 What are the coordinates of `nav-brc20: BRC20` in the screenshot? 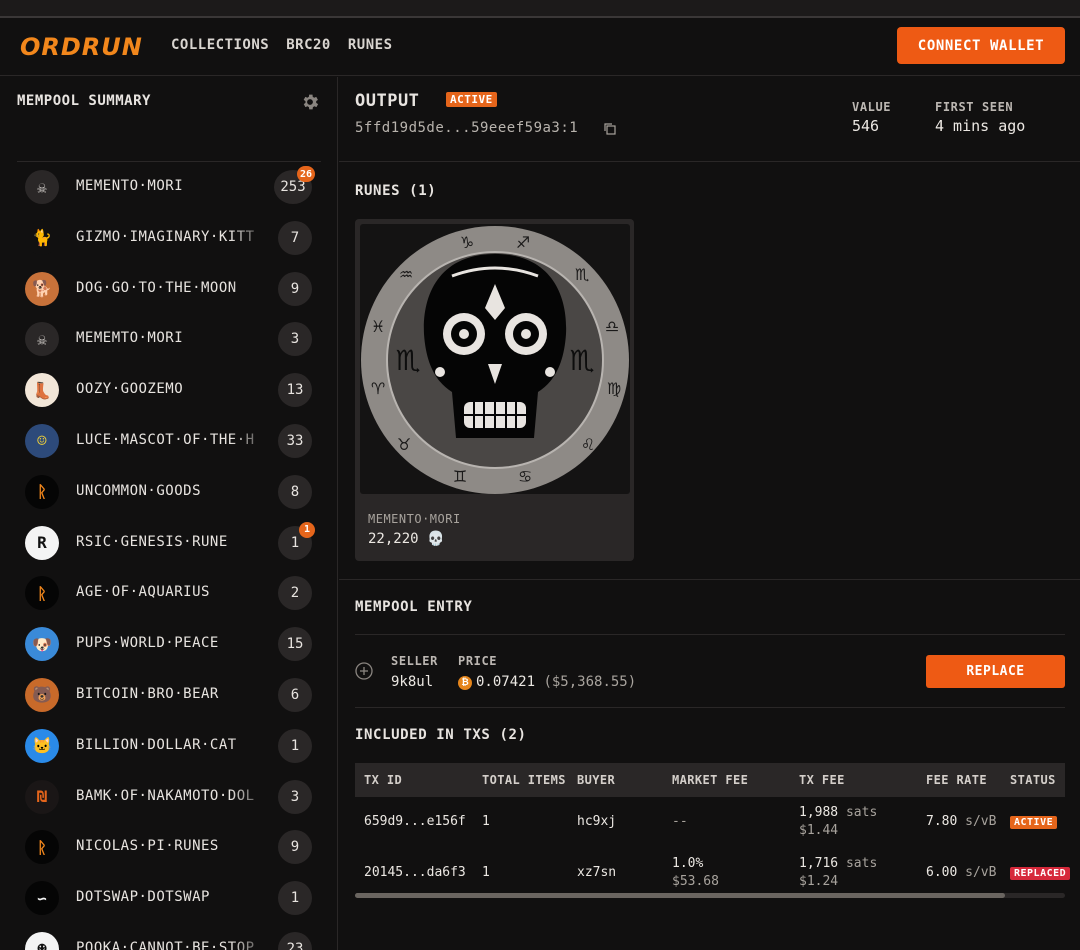 It's located at (308, 45).